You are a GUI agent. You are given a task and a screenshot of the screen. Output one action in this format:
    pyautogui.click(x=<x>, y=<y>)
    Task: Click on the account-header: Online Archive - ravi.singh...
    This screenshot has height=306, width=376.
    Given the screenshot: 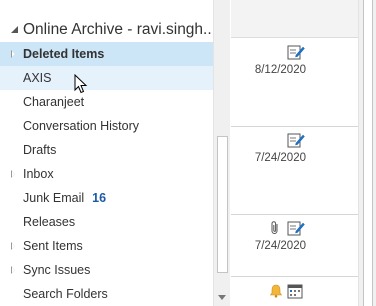 What is the action you would take?
    pyautogui.click(x=108, y=30)
    